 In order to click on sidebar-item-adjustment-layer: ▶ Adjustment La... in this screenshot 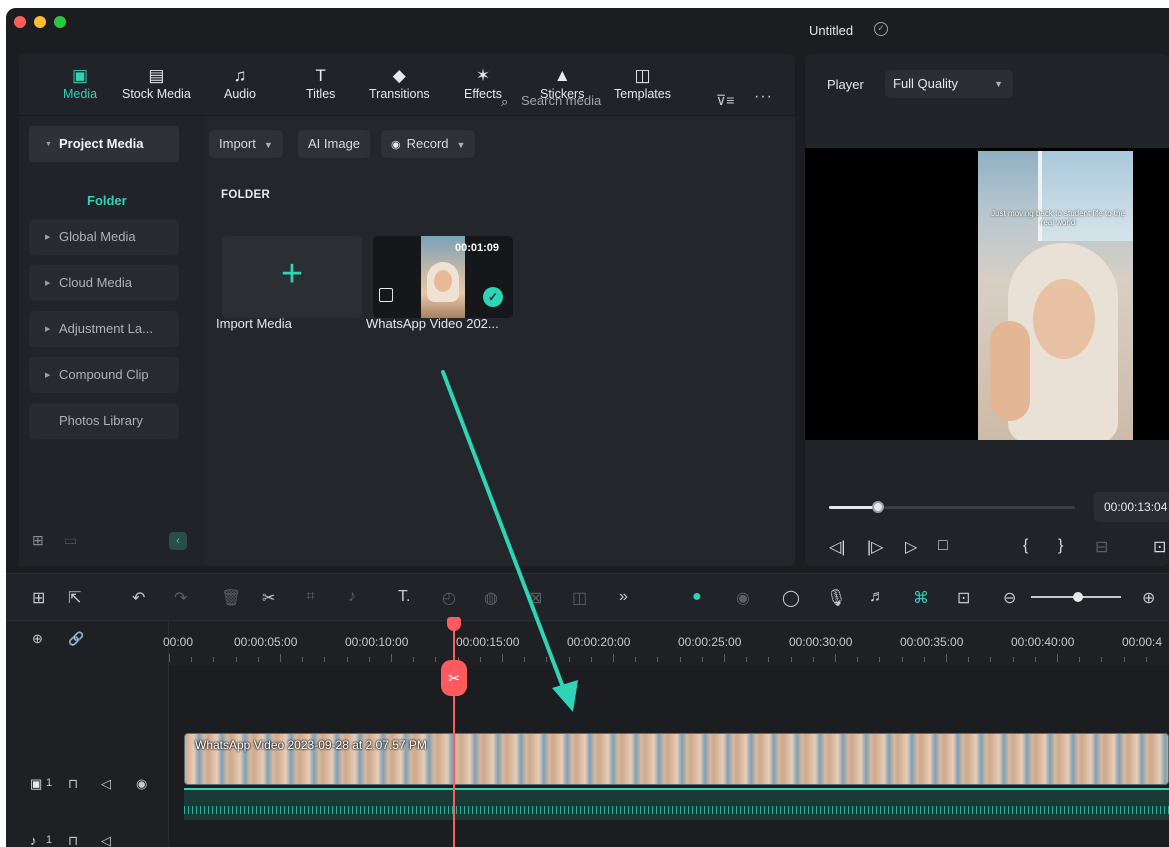, I will do `click(104, 329)`.